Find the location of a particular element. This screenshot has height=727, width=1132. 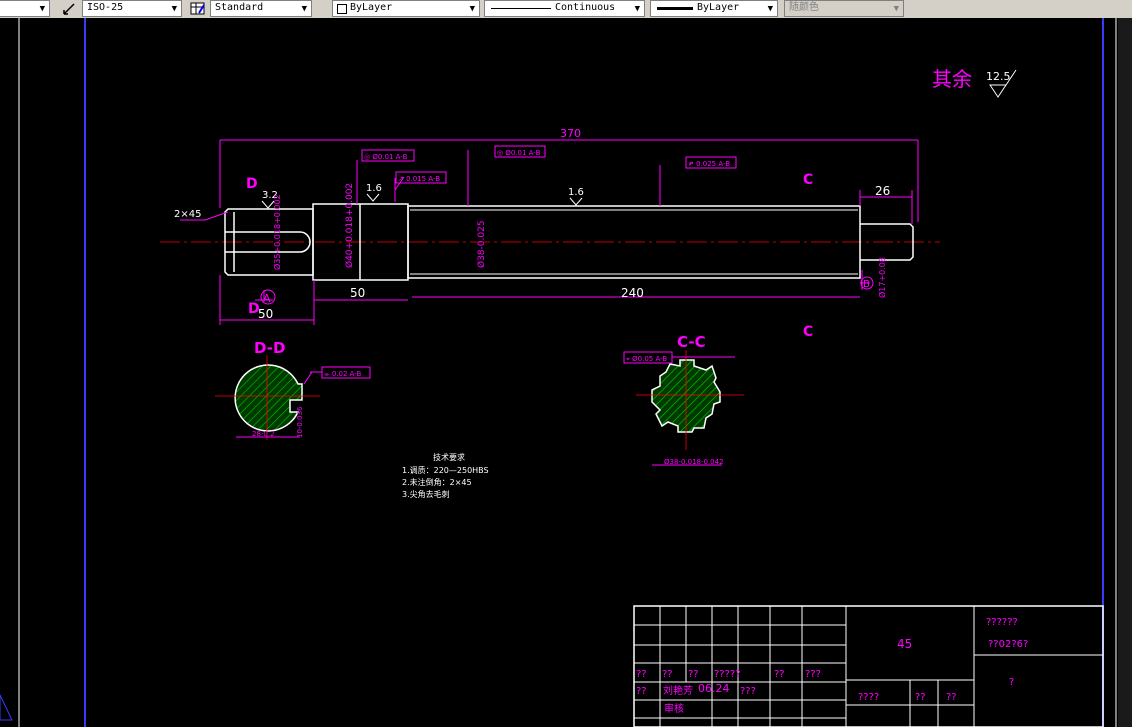

tb-row1-c2: ?? is located at coordinates (667, 674).